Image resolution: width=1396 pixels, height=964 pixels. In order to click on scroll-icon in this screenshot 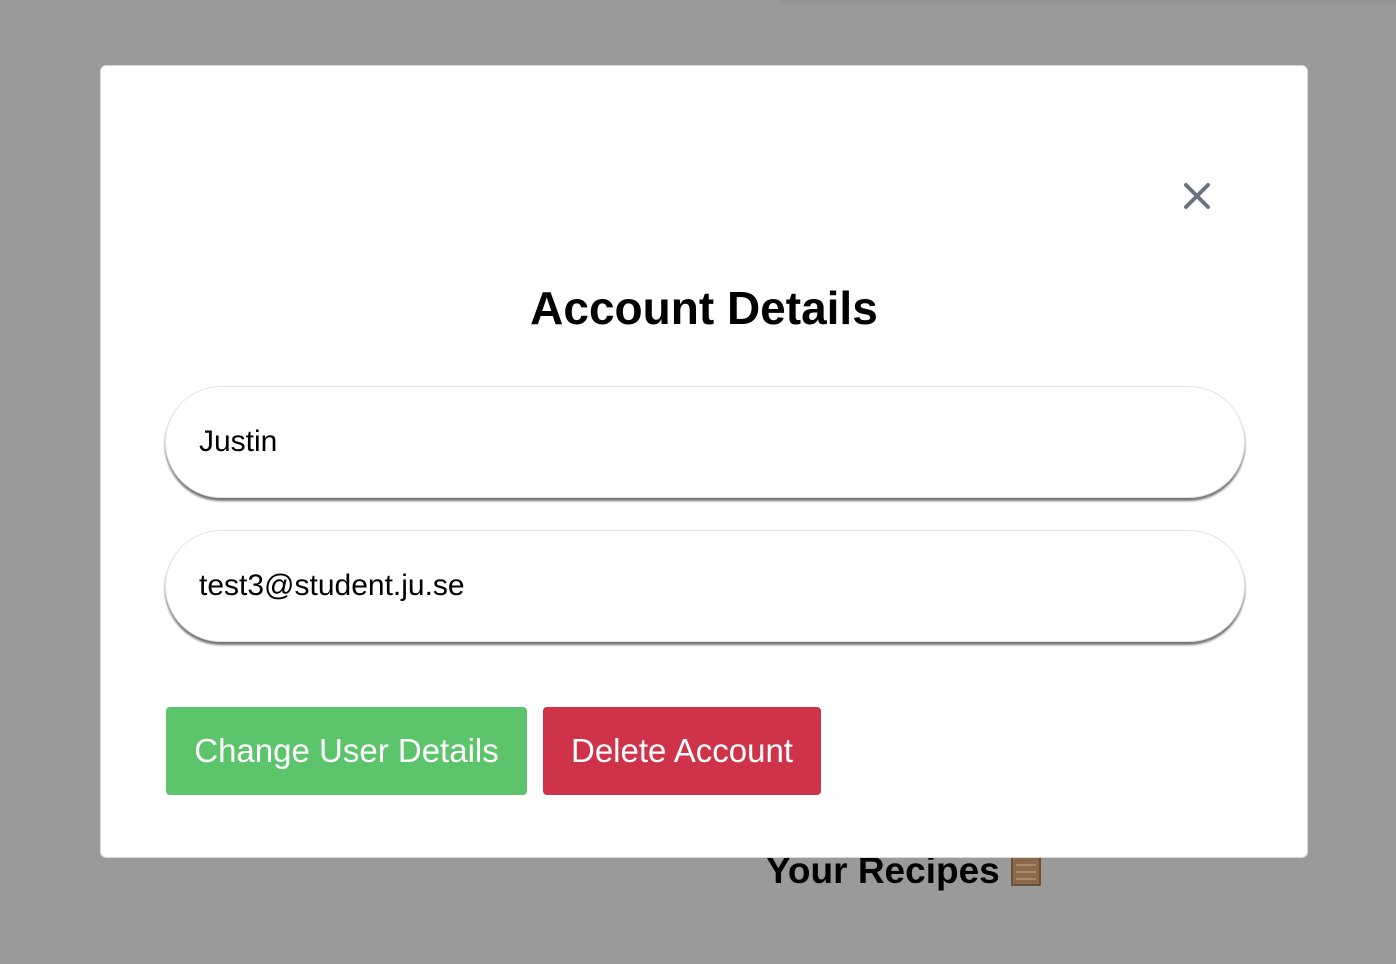, I will do `click(1026, 871)`.